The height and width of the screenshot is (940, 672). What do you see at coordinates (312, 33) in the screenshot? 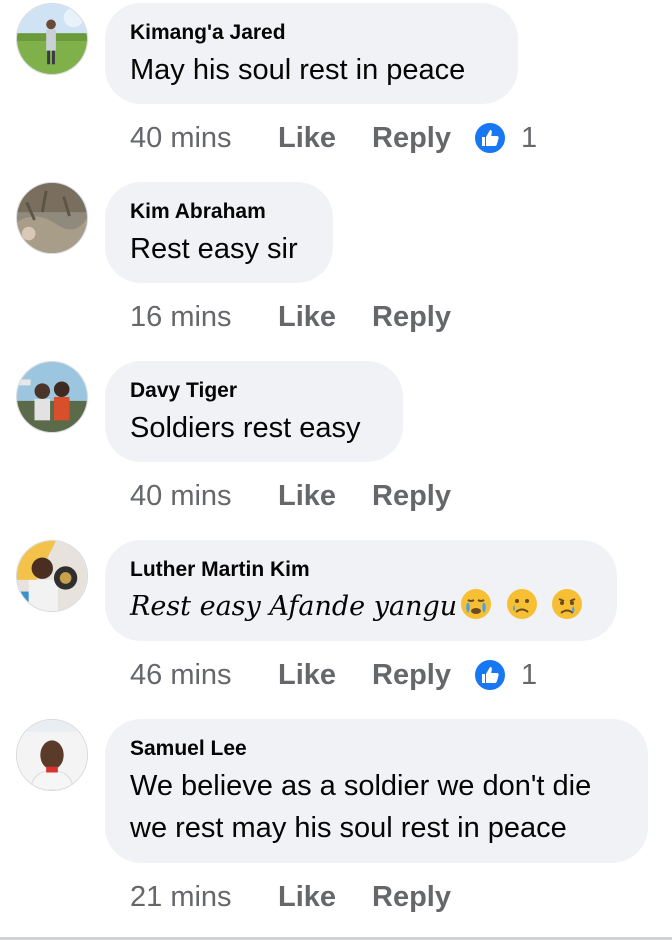
I see `comment-author: Kimang'a Jared` at bounding box center [312, 33].